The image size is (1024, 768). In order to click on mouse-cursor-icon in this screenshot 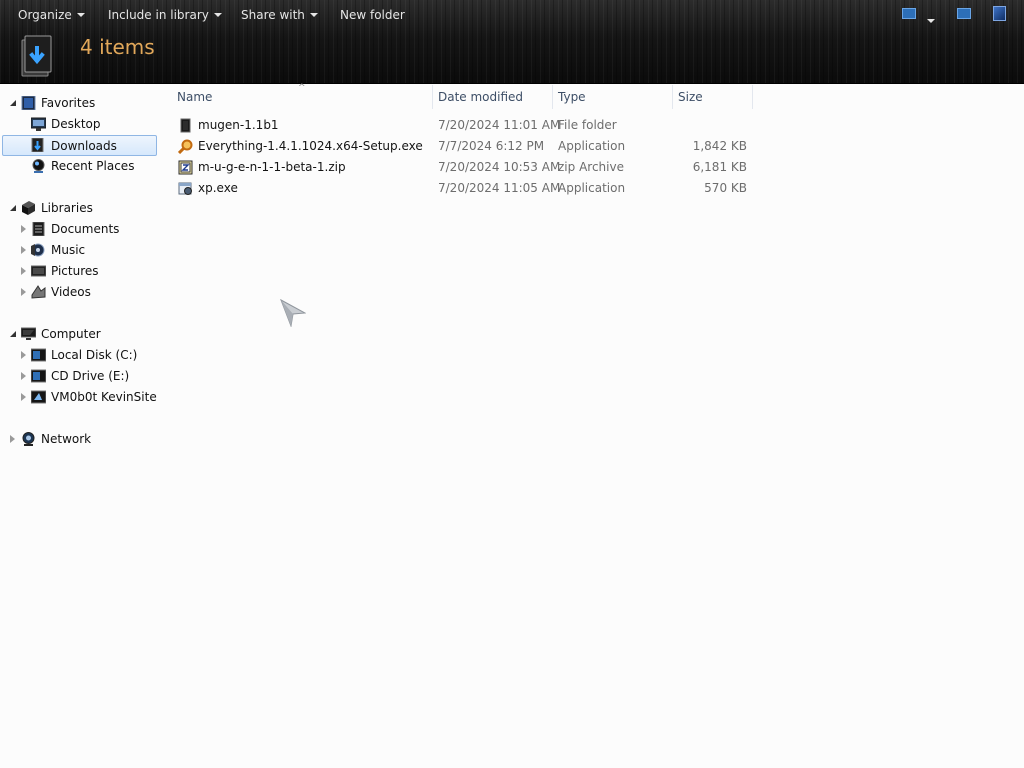, I will do `click(293, 313)`.